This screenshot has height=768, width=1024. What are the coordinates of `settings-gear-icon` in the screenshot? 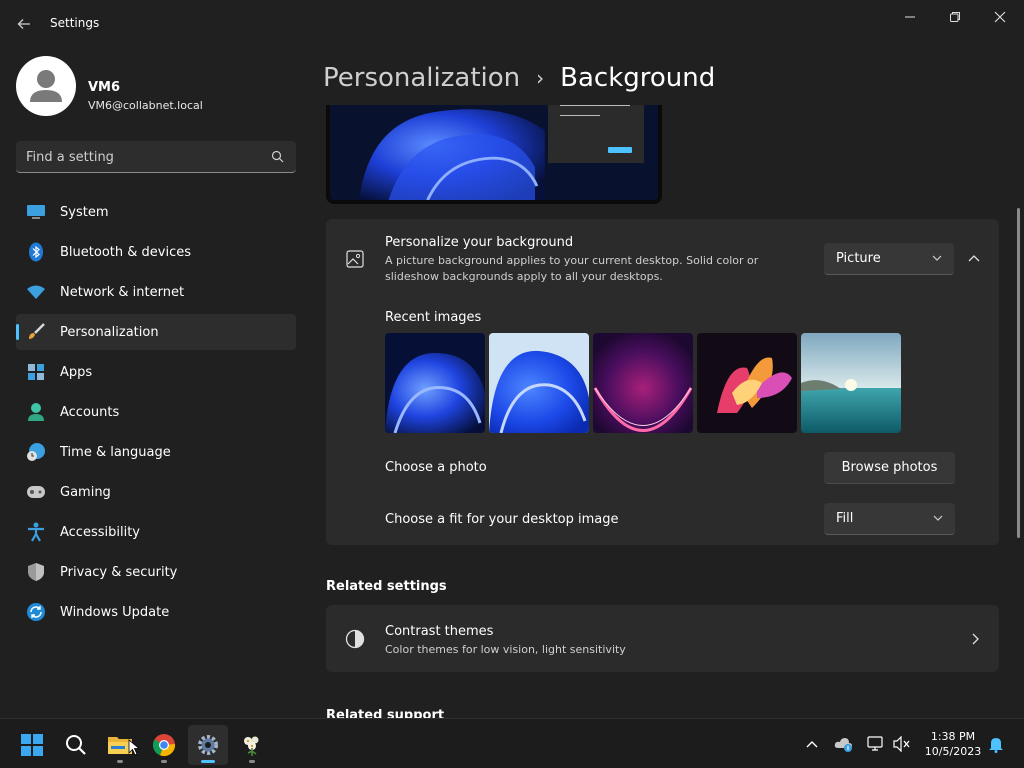 It's located at (208, 745).